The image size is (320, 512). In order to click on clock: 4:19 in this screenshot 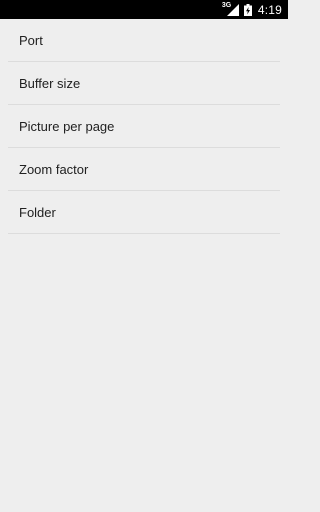, I will do `click(269, 9)`.